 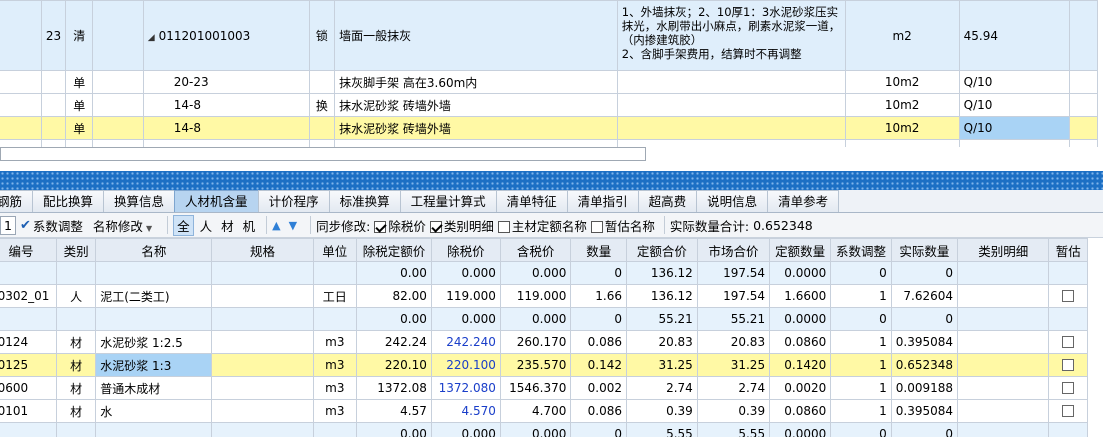 What do you see at coordinates (465, 411) in the screenshot?
I see `cell-price: 4.570` at bounding box center [465, 411].